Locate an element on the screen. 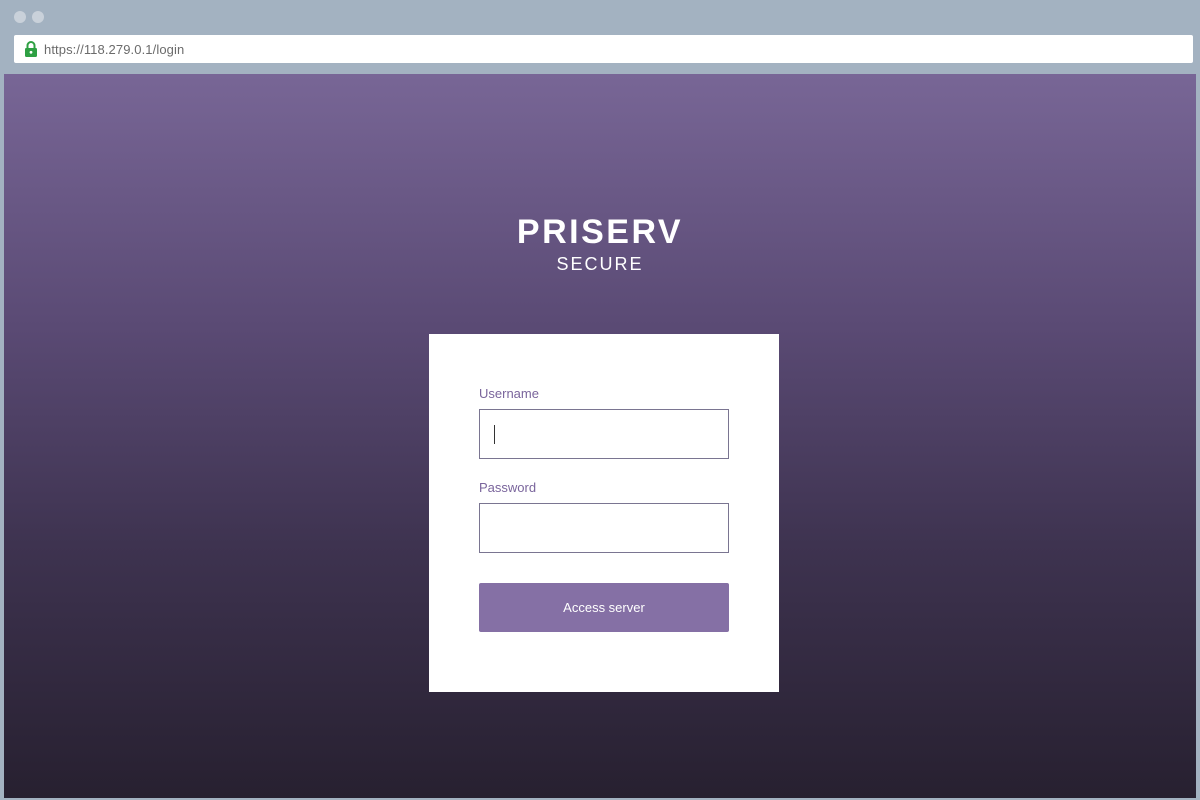 The width and height of the screenshot is (1200, 800). password-label: Password is located at coordinates (508, 487).